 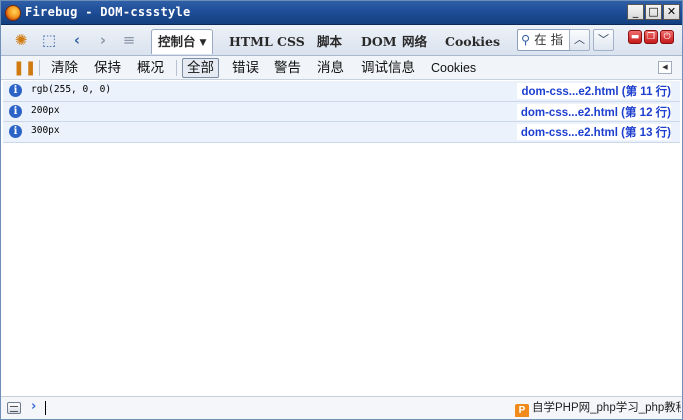 I want to click on search-icon: ⚲, so click(x=526, y=39).